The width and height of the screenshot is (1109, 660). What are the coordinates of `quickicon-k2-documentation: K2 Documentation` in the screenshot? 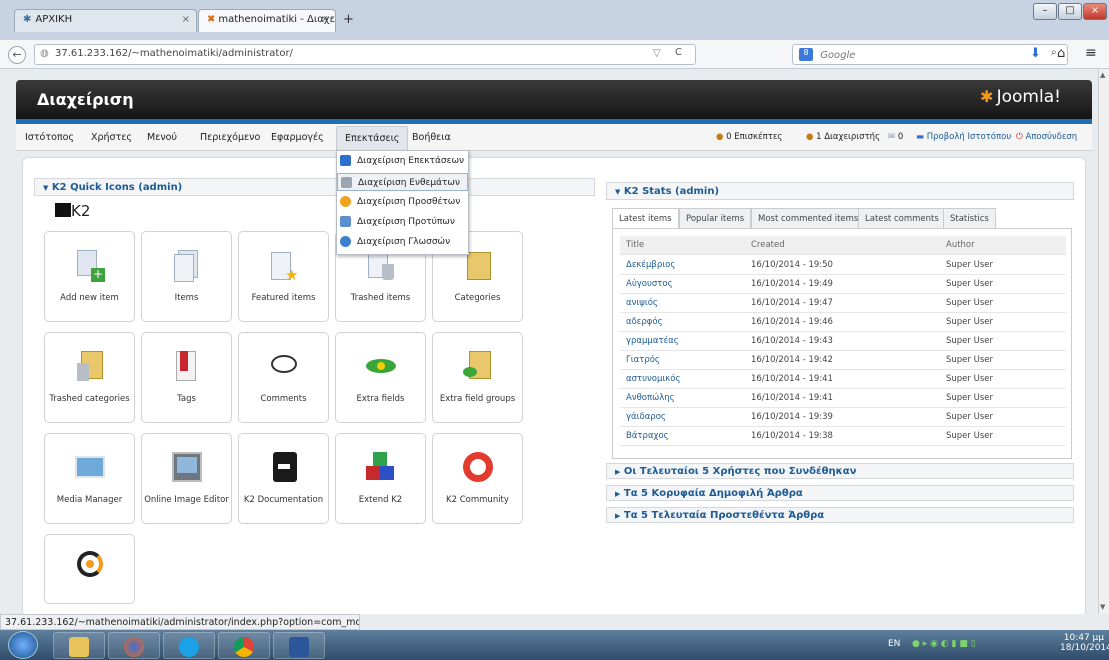 It's located at (283, 478).